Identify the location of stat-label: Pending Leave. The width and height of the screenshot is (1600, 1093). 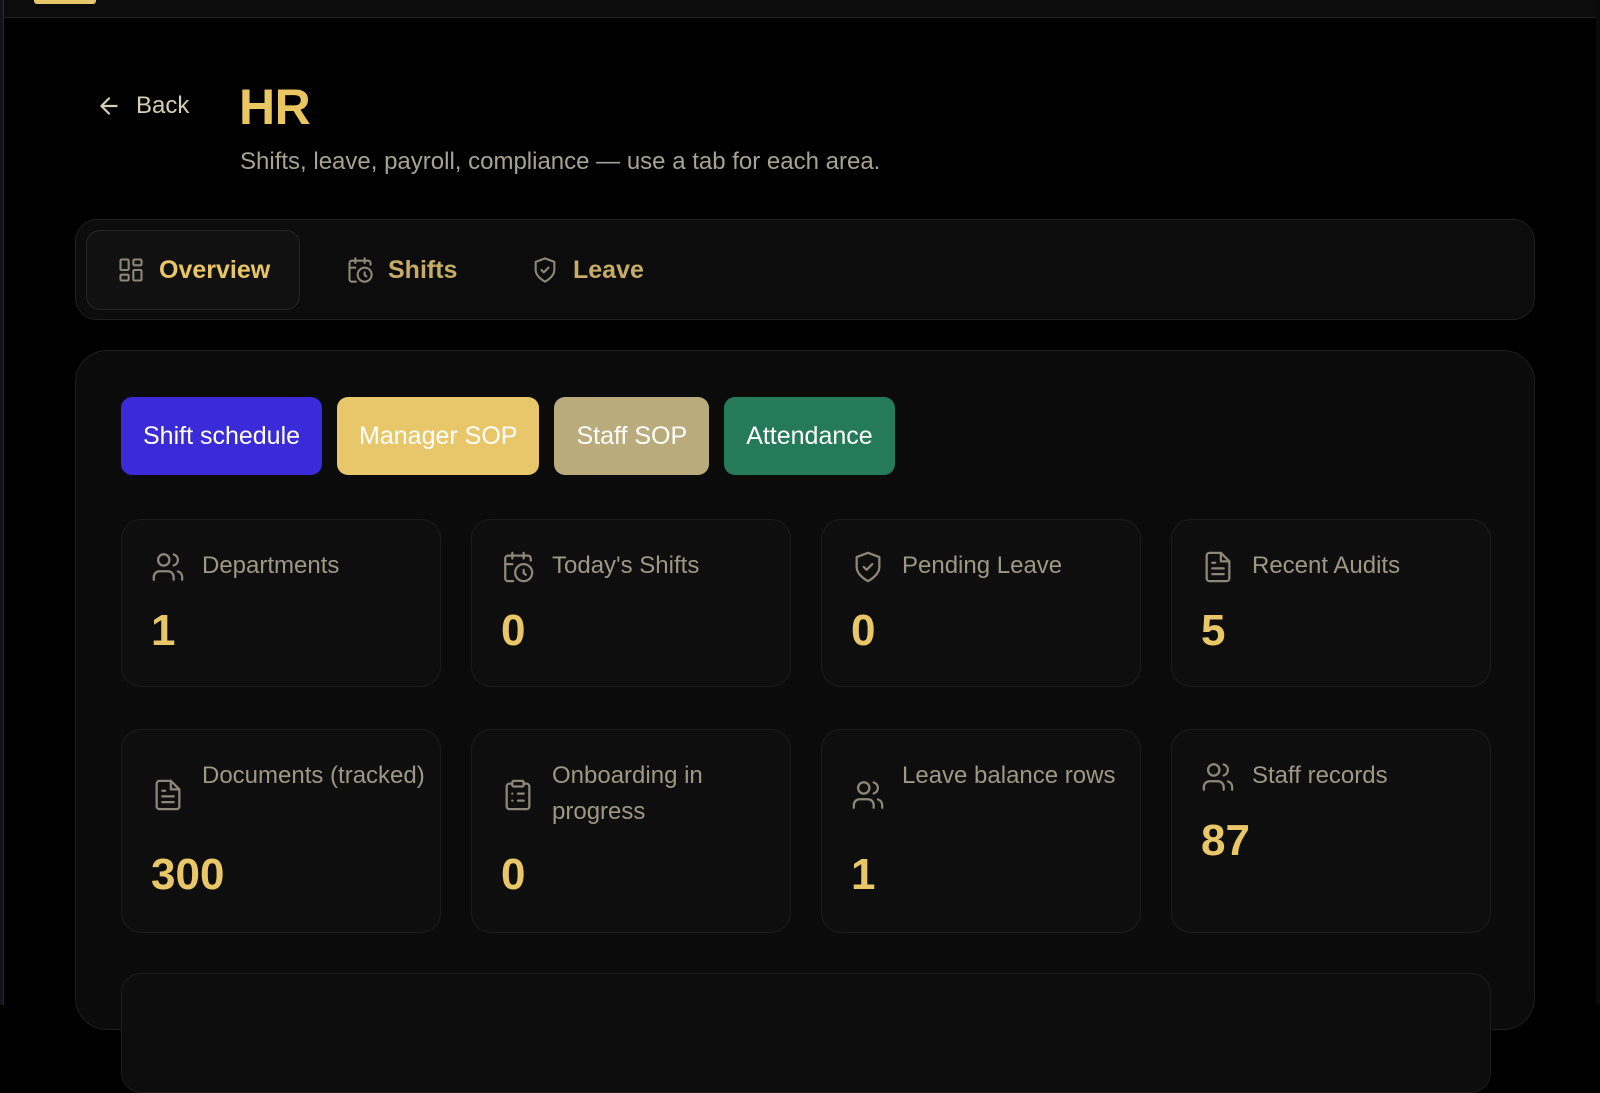
(982, 565).